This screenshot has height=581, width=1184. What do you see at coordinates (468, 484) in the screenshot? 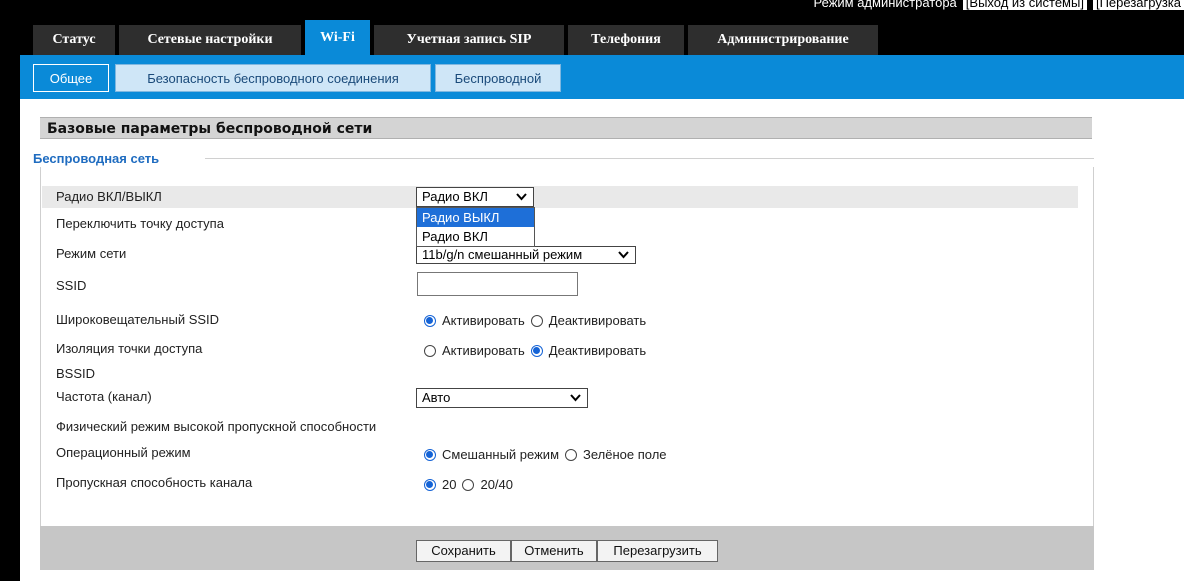
I see `bandwidth-2040-radio` at bounding box center [468, 484].